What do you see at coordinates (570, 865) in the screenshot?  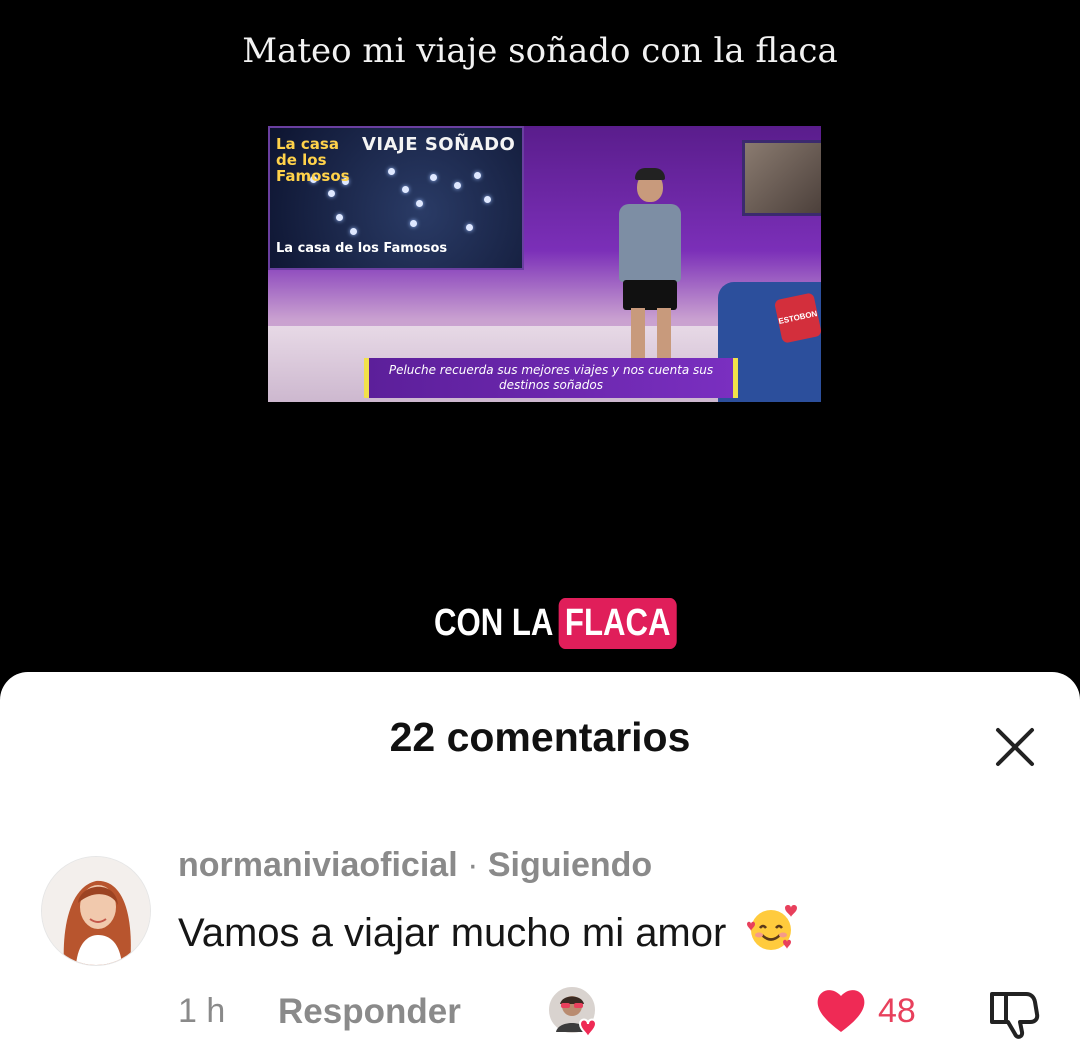 I see `following-status: Siguiendo` at bounding box center [570, 865].